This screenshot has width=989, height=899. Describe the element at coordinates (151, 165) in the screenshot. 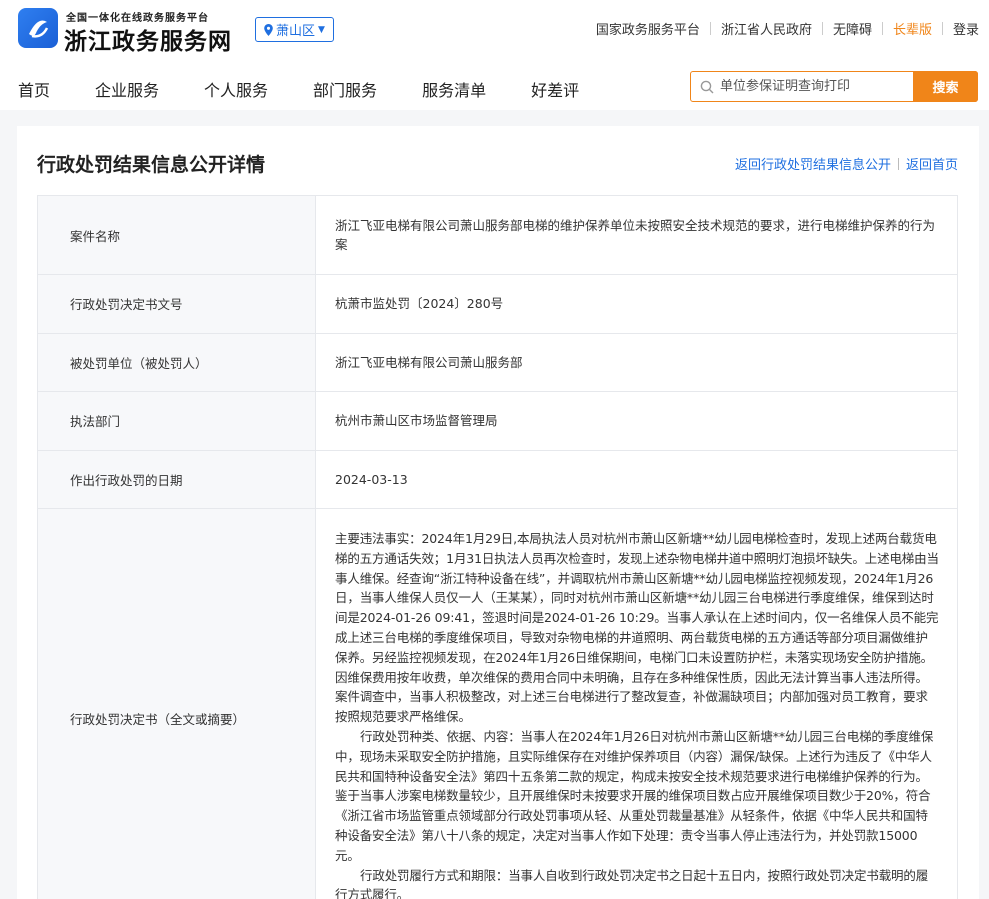

I see `page-title: 行政处罚结果信息公开详情` at that location.